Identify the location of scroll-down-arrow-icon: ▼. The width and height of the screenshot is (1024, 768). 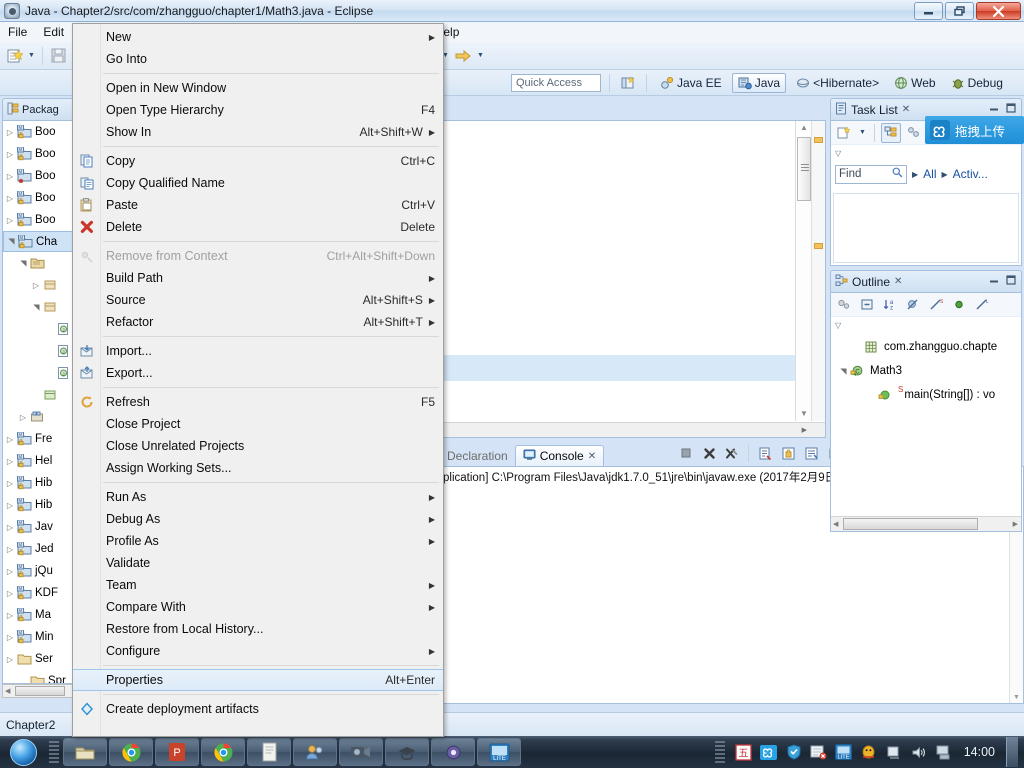
(804, 414).